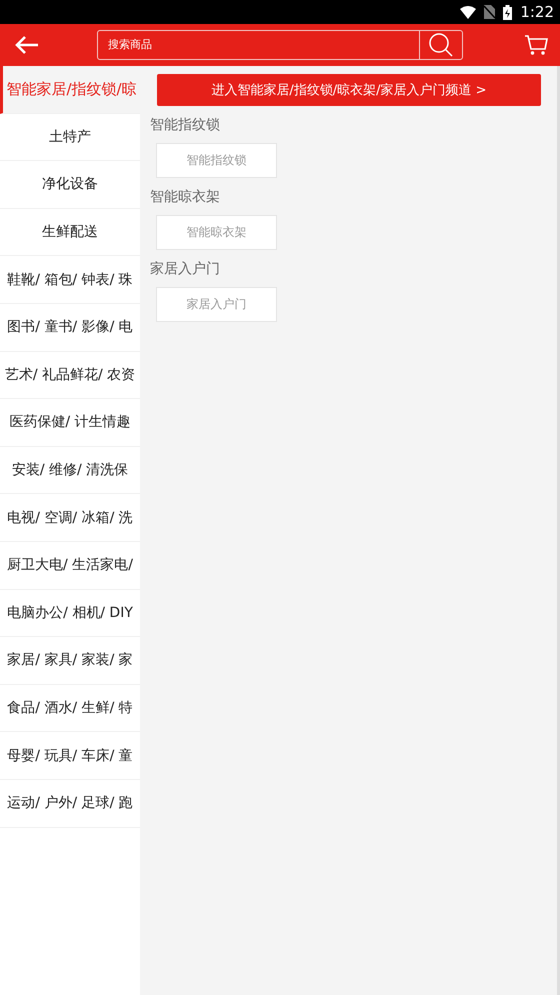  Describe the element at coordinates (280, 45) in the screenshot. I see `search-bar: 搜索商品` at that location.